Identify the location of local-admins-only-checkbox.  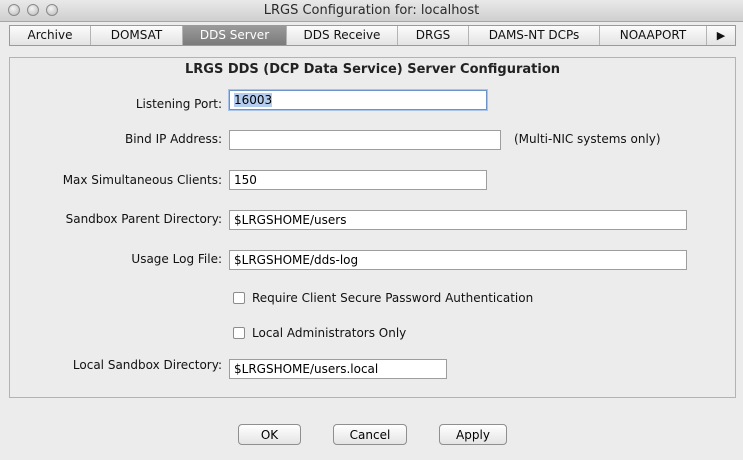
(239, 333).